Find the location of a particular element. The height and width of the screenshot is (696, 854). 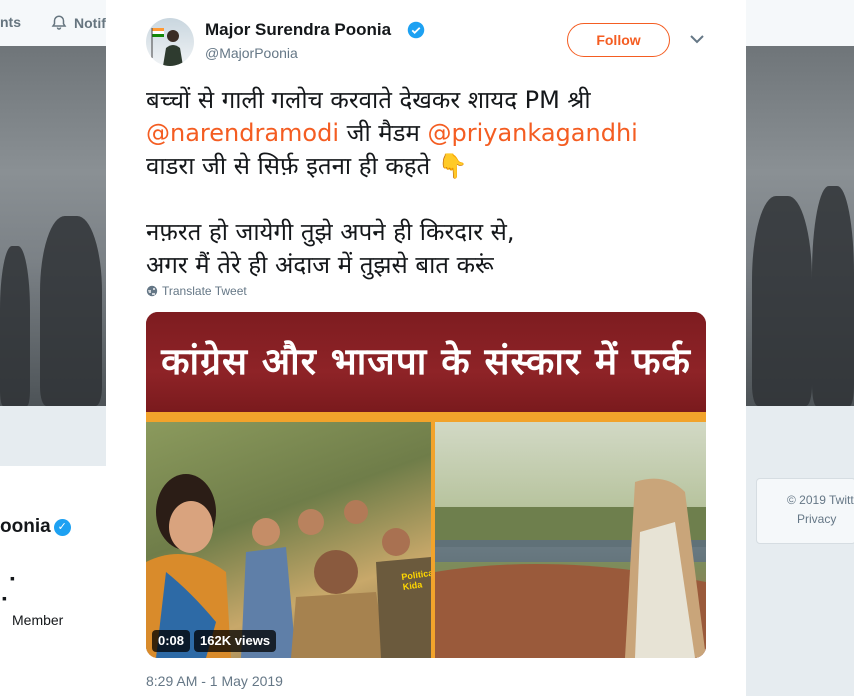

mention-link: @narendramodi is located at coordinates (242, 133).